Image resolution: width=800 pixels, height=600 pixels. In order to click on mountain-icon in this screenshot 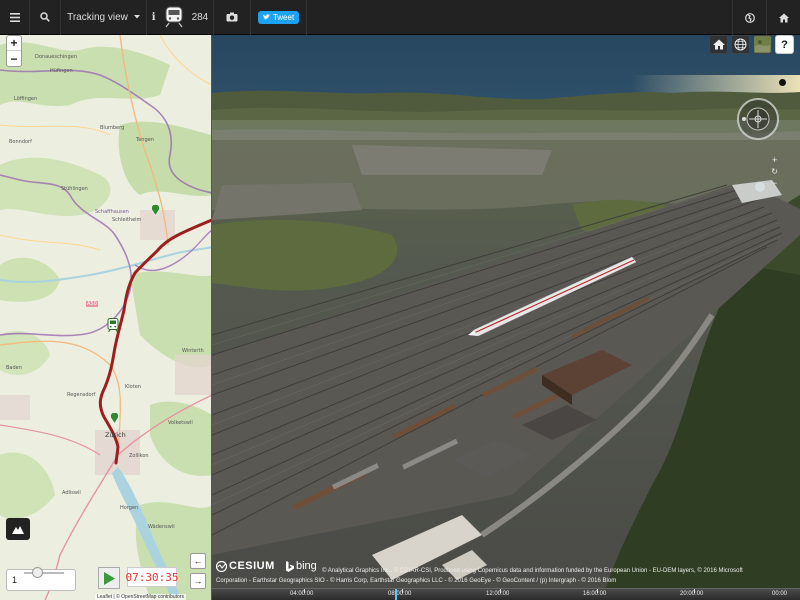, I will do `click(18, 530)`.